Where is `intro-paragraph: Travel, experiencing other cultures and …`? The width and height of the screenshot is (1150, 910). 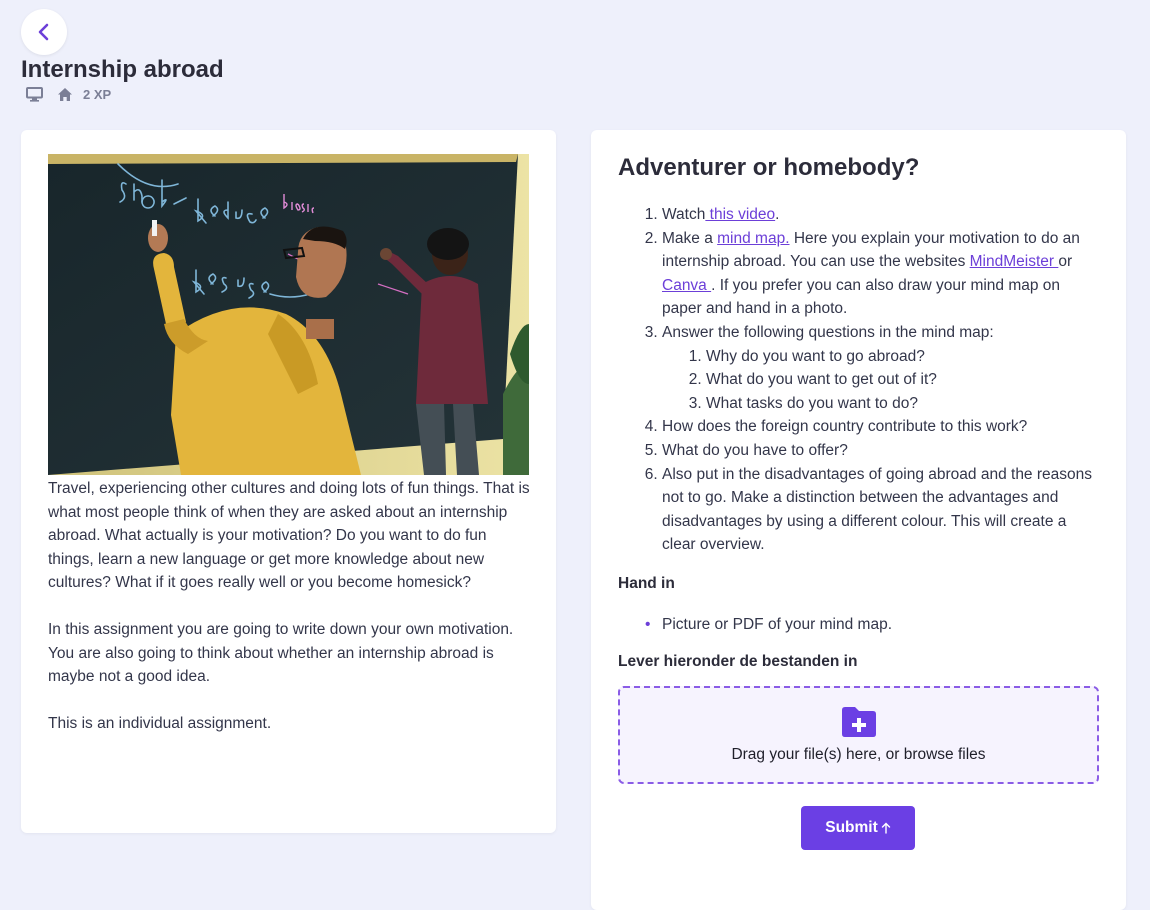 intro-paragraph: Travel, experiencing other cultures and … is located at coordinates (289, 536).